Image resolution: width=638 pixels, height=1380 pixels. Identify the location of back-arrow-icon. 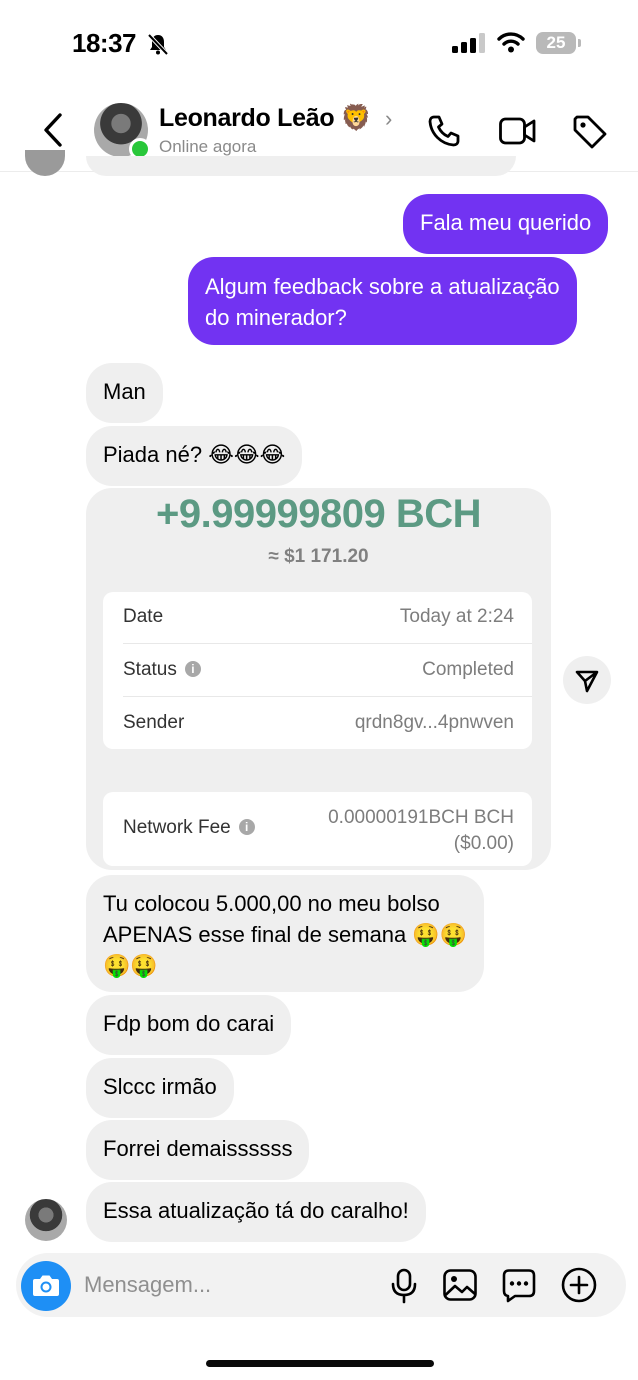
(54, 130).